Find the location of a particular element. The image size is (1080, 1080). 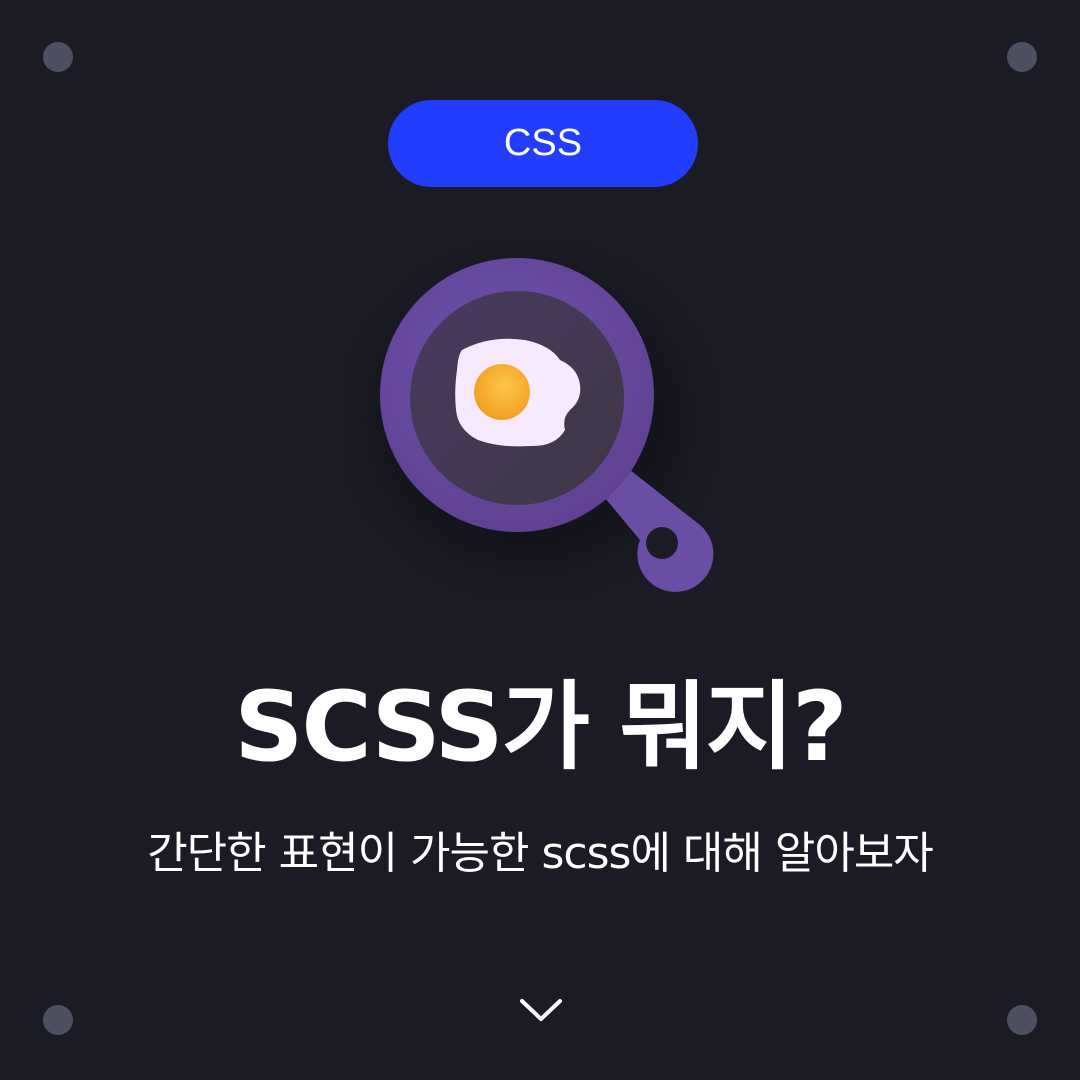

corner-dot-bottom-left is located at coordinates (58, 1020).